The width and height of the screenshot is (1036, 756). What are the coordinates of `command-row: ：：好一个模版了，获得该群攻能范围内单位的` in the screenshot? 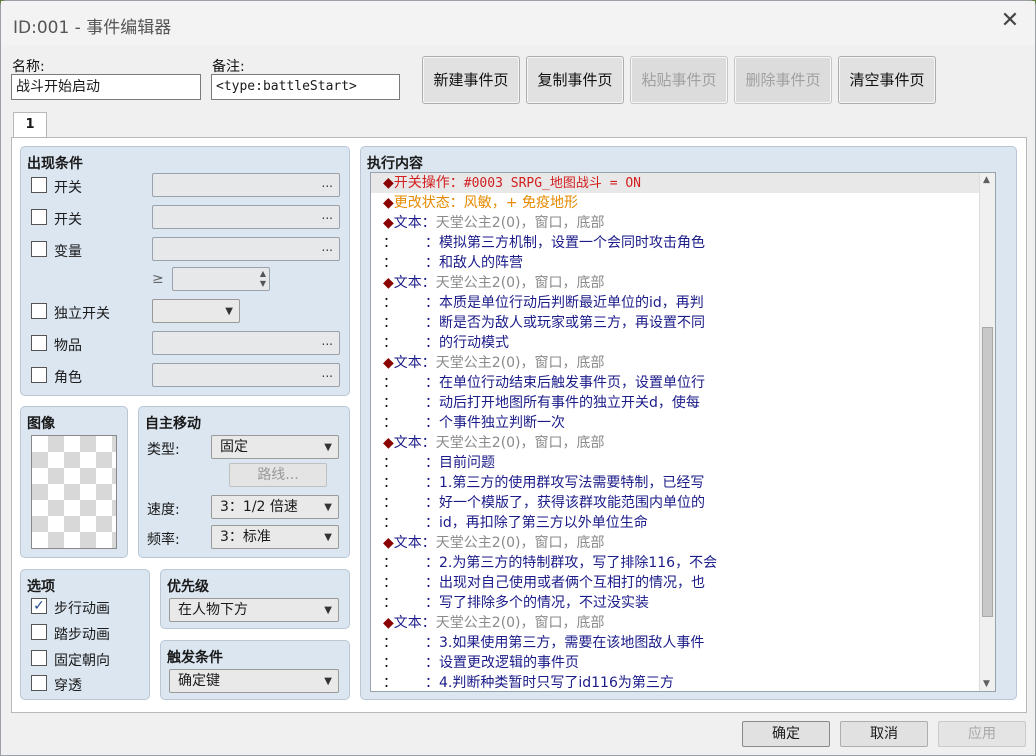 It's located at (683, 503).